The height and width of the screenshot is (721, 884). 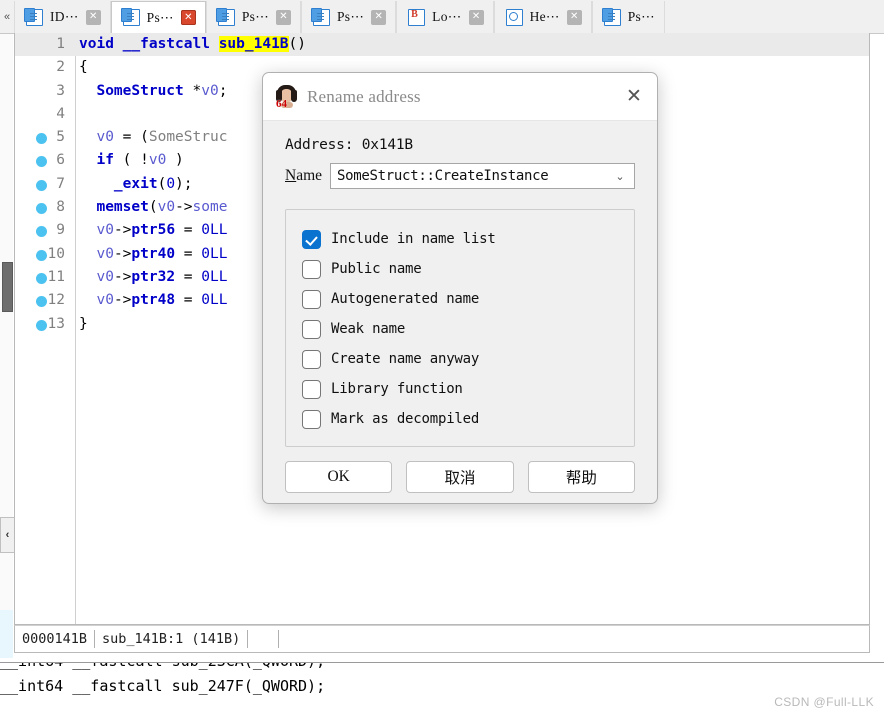 I want to click on checkbox-label: Mark as decompiled, so click(x=405, y=419).